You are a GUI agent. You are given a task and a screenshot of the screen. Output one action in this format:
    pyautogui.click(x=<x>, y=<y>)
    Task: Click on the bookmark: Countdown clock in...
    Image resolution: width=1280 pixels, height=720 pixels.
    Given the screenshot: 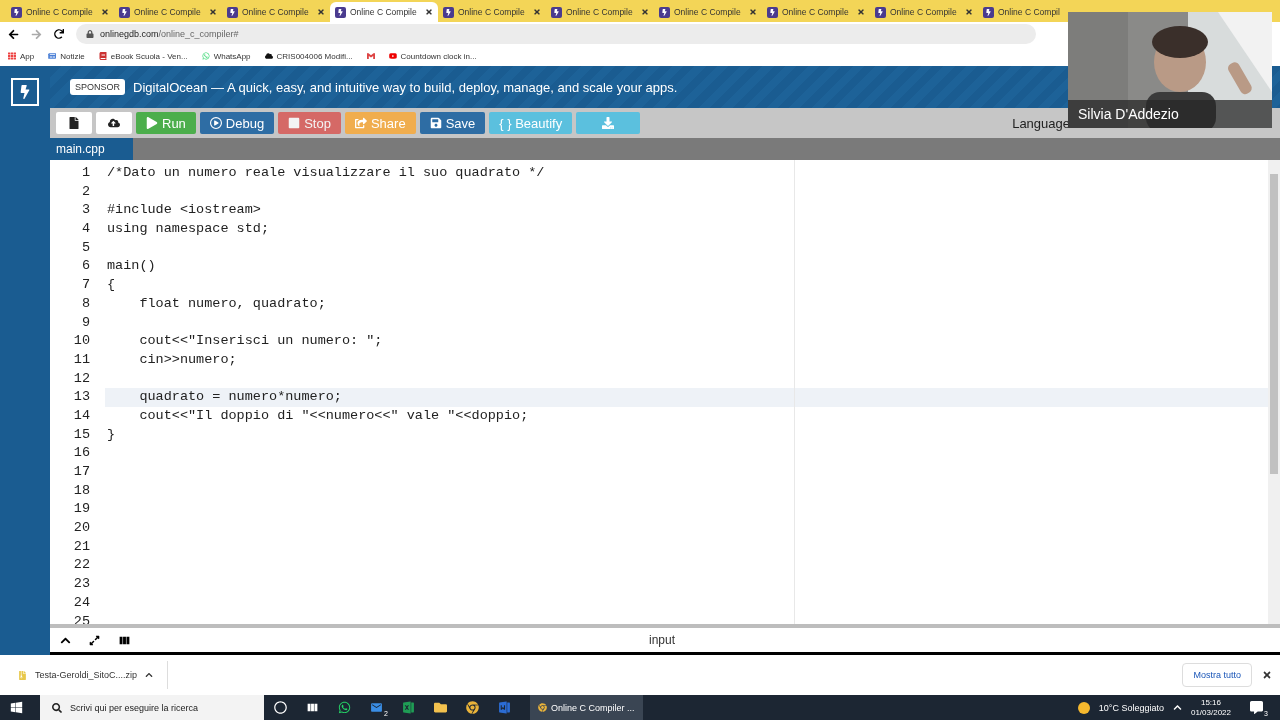 What is the action you would take?
    pyautogui.click(x=432, y=56)
    